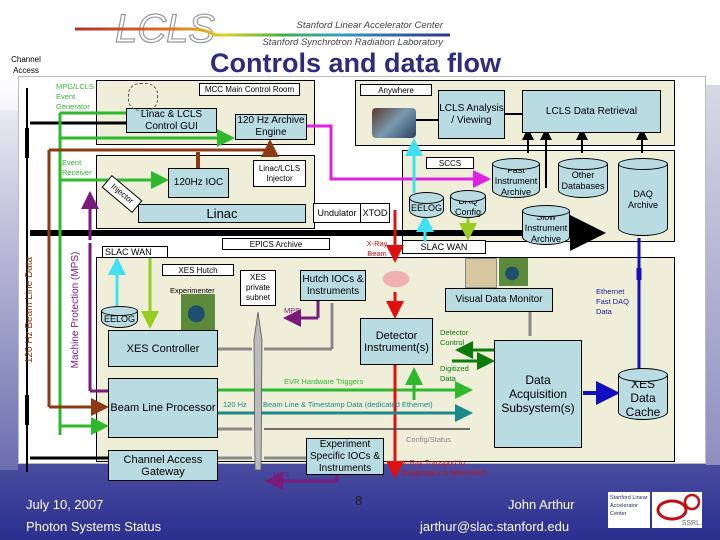 The width and height of the screenshot is (720, 540). I want to click on detector-control-label: Detector Control, so click(454, 337).